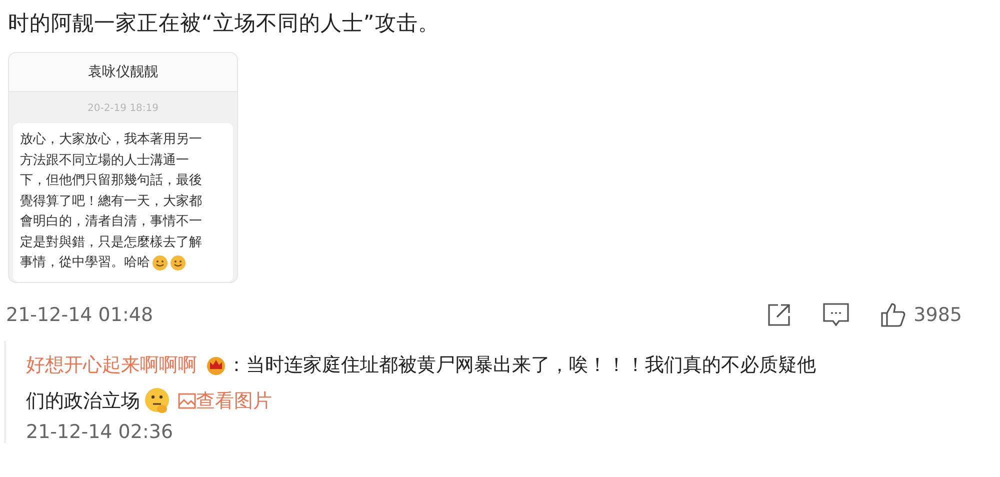 The width and height of the screenshot is (1000, 477). What do you see at coordinates (187, 401) in the screenshot?
I see `image-icon` at bounding box center [187, 401].